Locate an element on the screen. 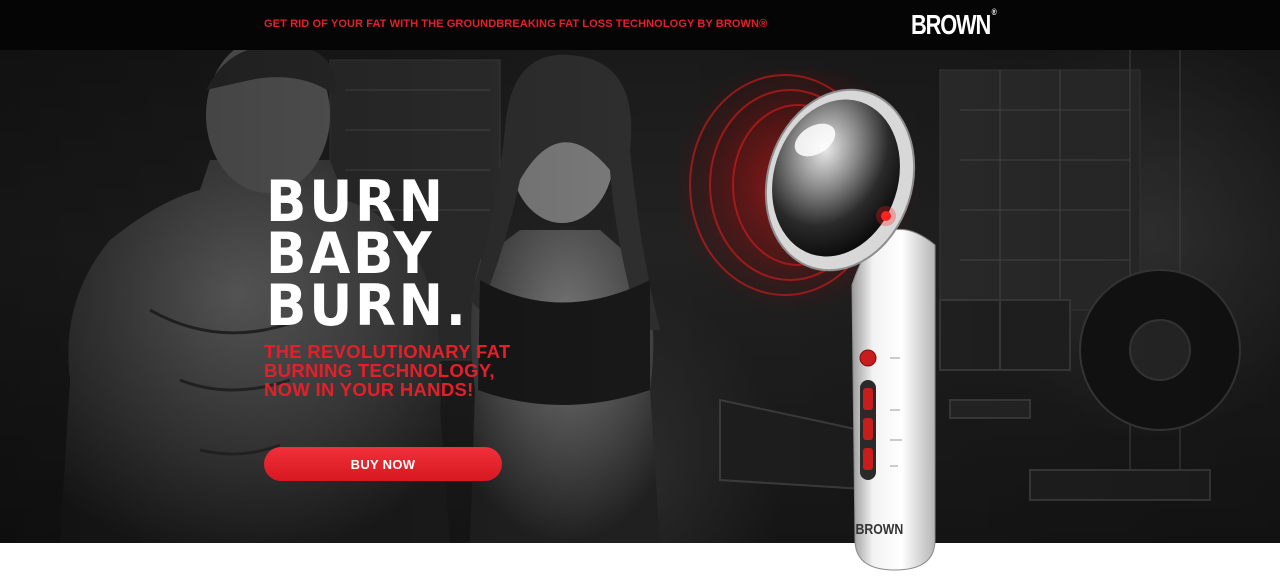  brand-logo: BROWN ® is located at coordinates (954, 24).